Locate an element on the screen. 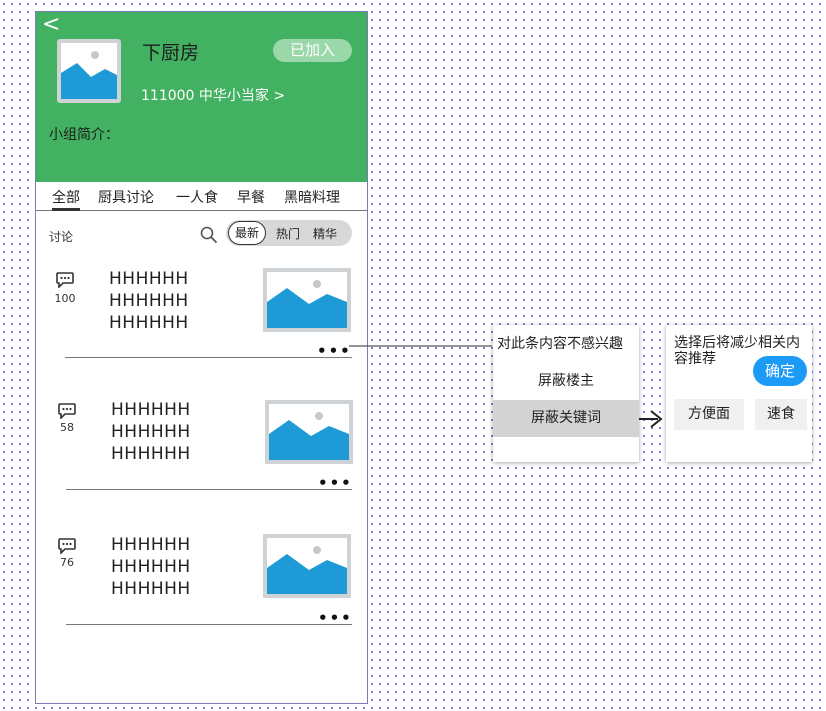  tab-cookware: 厨具讨论 is located at coordinates (126, 197).